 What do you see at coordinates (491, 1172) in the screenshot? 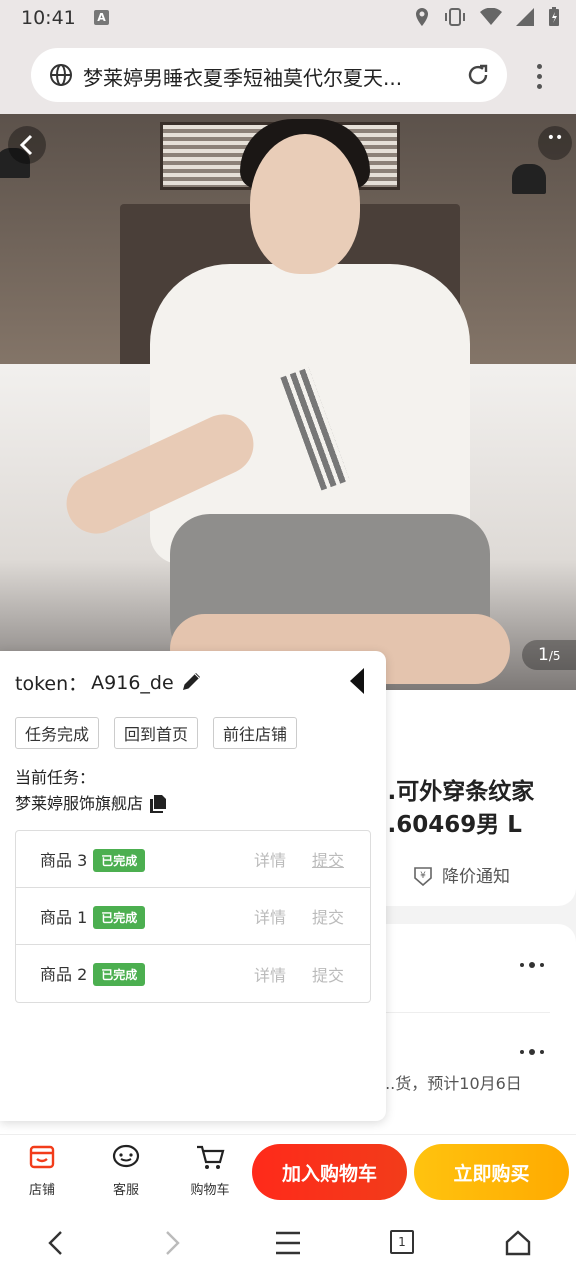
I see `buy-now-button: 立即购买` at bounding box center [491, 1172].